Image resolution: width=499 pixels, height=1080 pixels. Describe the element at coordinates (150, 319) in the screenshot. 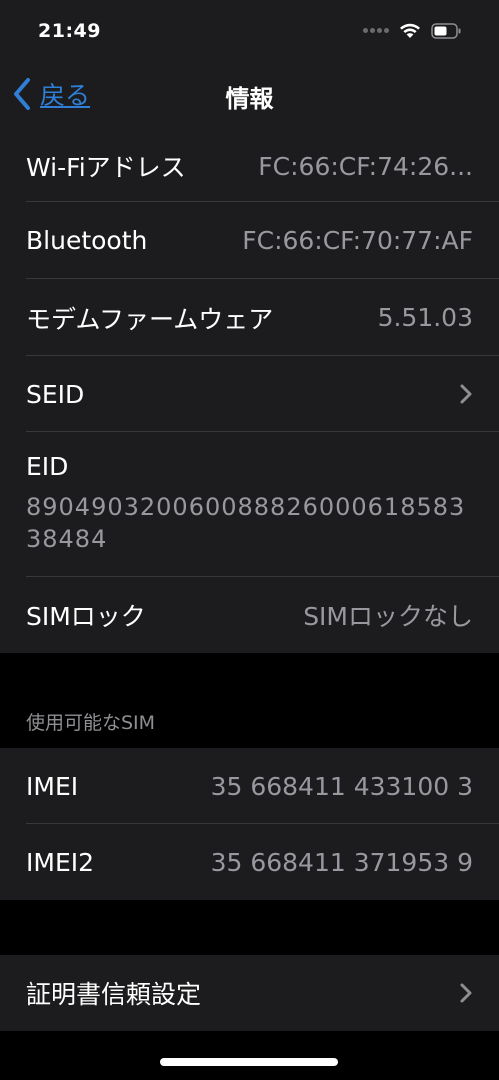

I see `row-label: モデムファームウェア` at that location.